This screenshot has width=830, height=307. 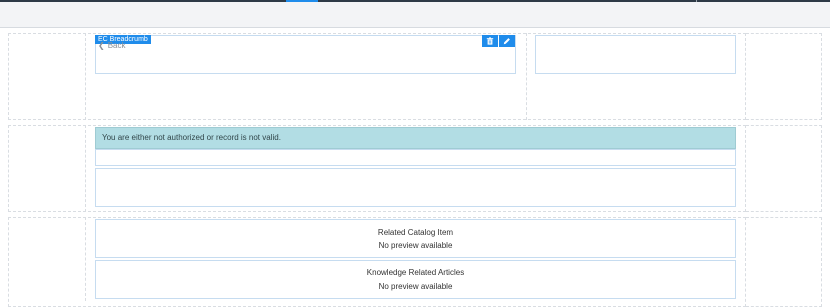 I want to click on empty-widget-panel, so click(x=415, y=187).